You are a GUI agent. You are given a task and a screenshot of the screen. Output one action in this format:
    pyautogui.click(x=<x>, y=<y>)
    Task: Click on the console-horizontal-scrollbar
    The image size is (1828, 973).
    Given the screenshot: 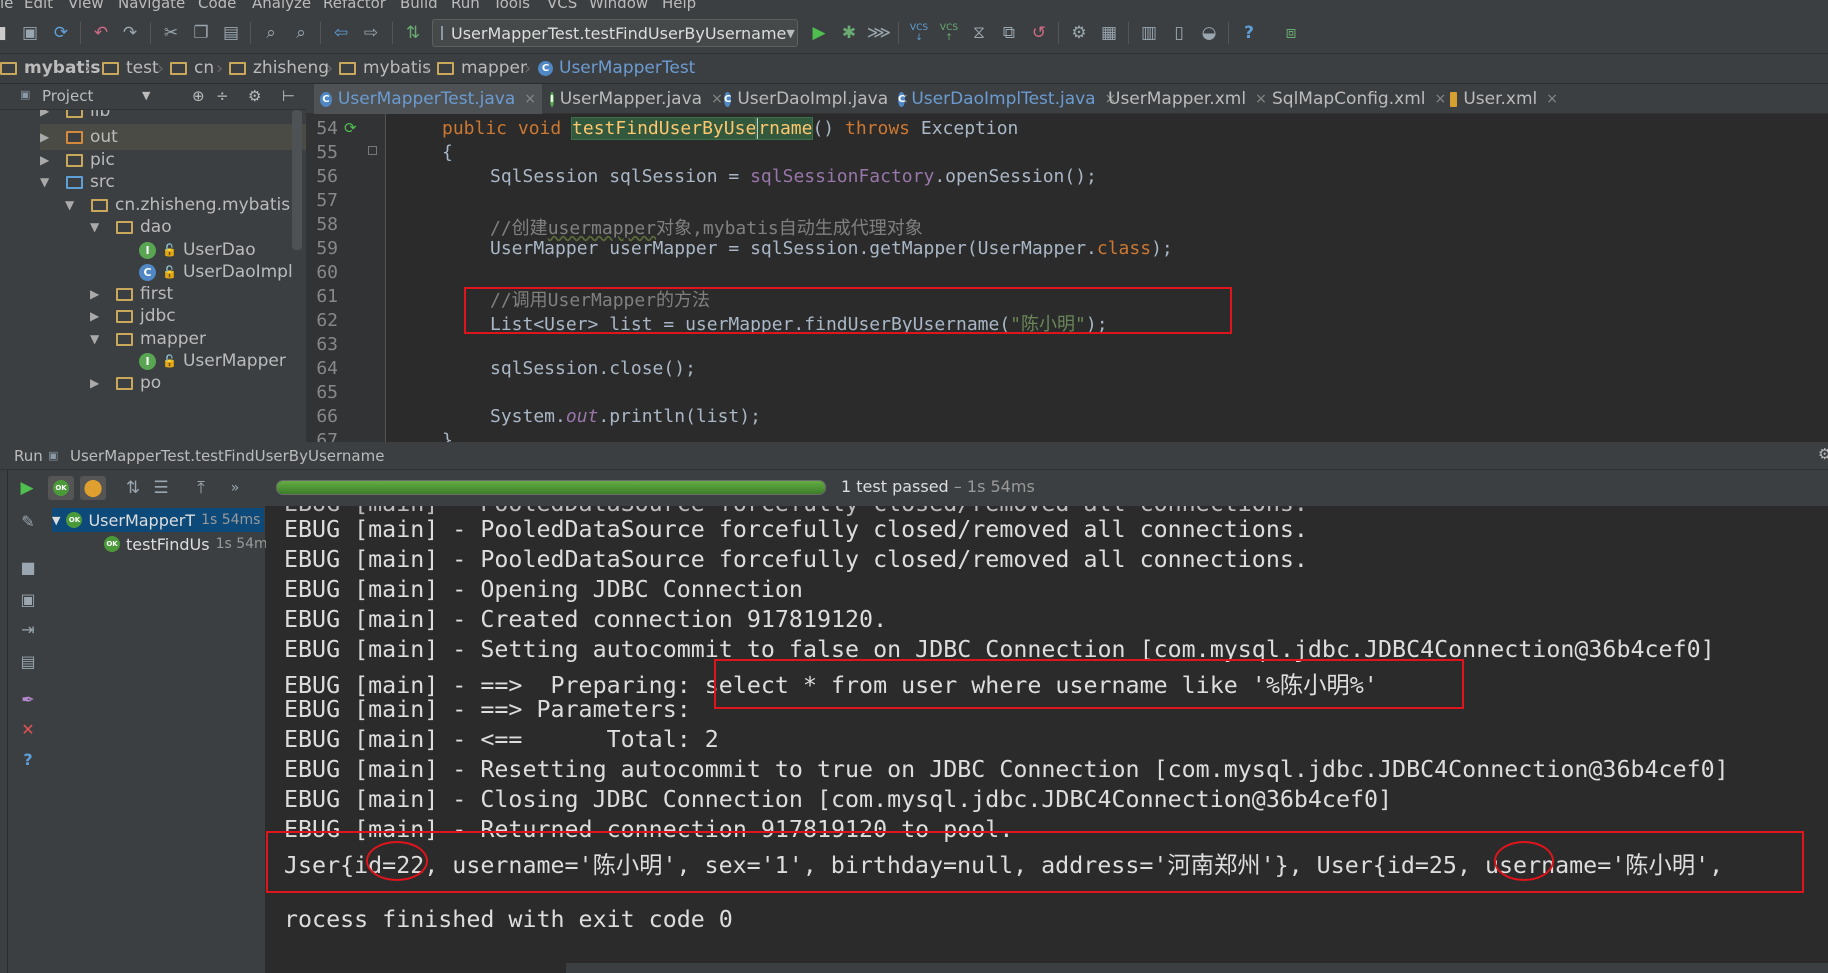 What is the action you would take?
    pyautogui.click(x=1197, y=968)
    